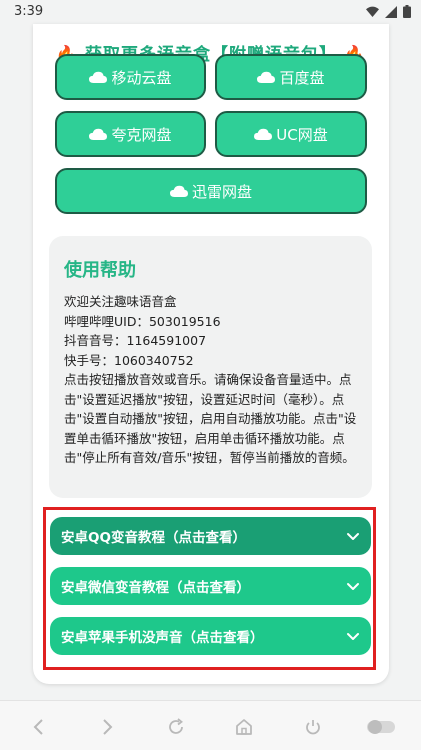 This screenshot has height=750, width=421. I want to click on status-bar: 3:39, so click(210, 12).